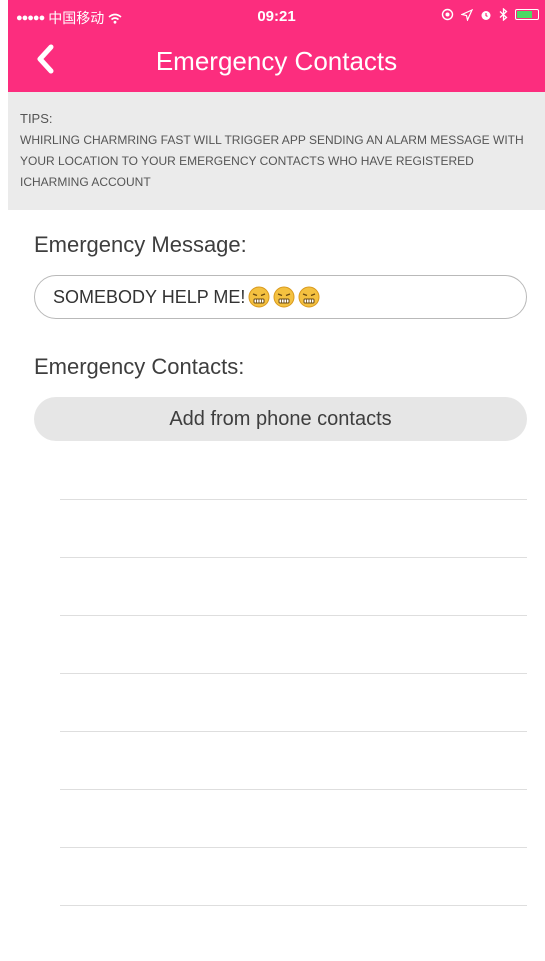 The image size is (545, 961). Describe the element at coordinates (280, 419) in the screenshot. I see `add-from-phone-contacts-button: Add from phone contacts` at that location.